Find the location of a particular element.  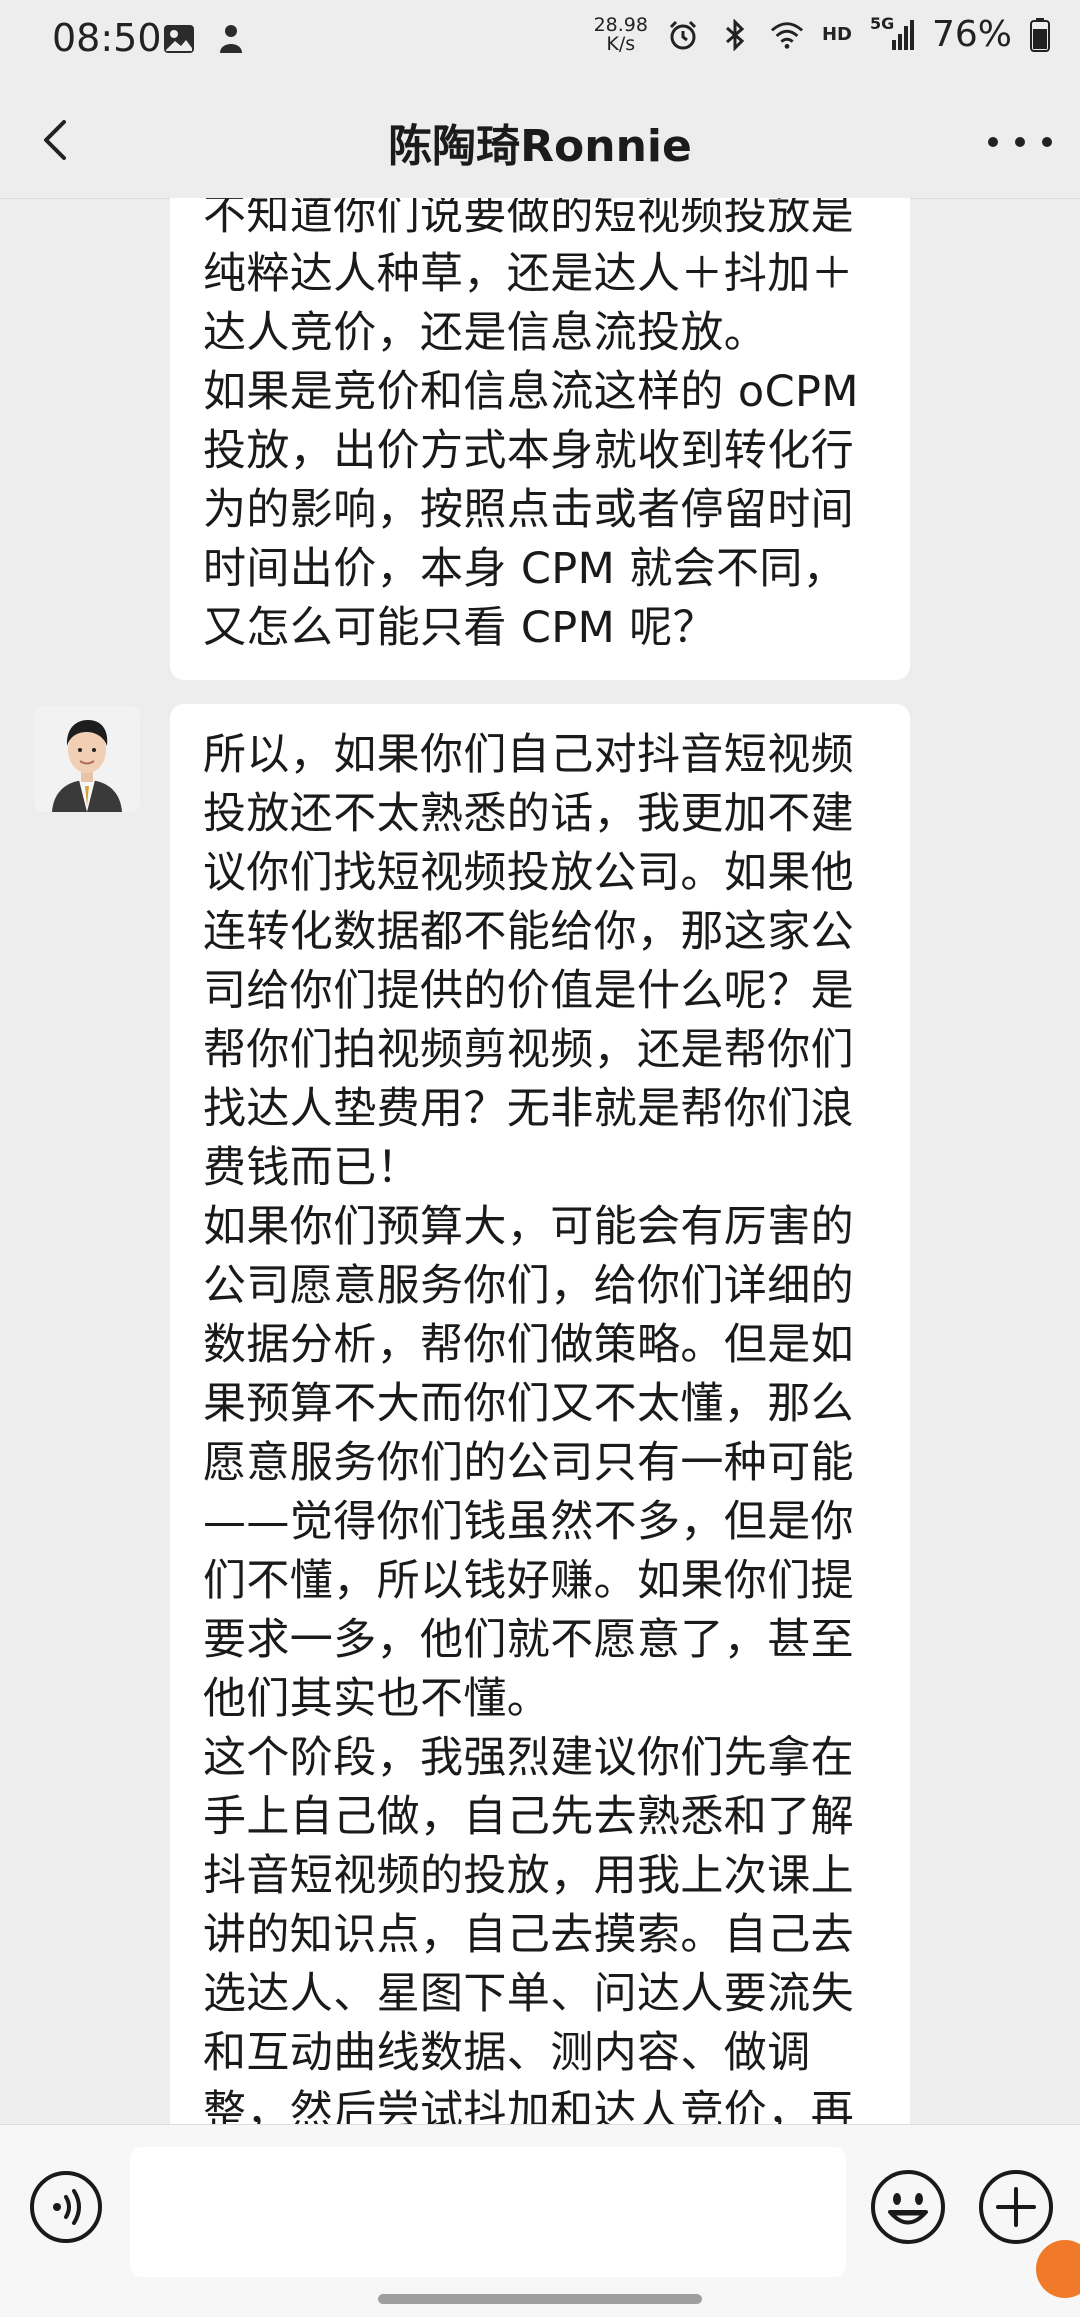

voice-icon is located at coordinates (66, 2207).